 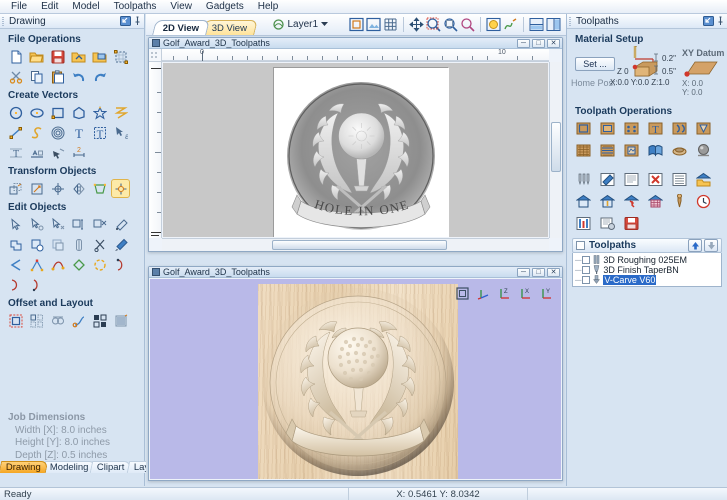 What do you see at coordinates (356, 24) in the screenshot?
I see `toggle-vectors-icon` at bounding box center [356, 24].